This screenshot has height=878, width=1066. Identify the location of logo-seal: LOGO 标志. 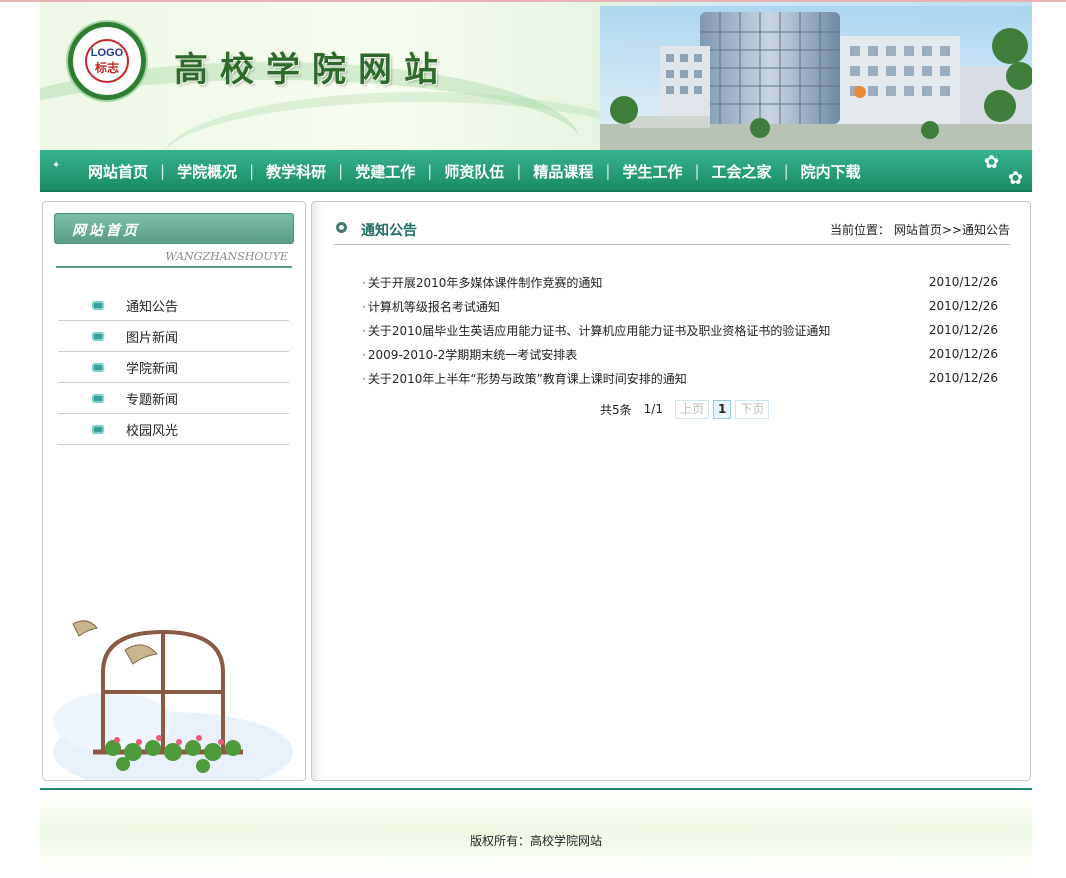
(107, 61).